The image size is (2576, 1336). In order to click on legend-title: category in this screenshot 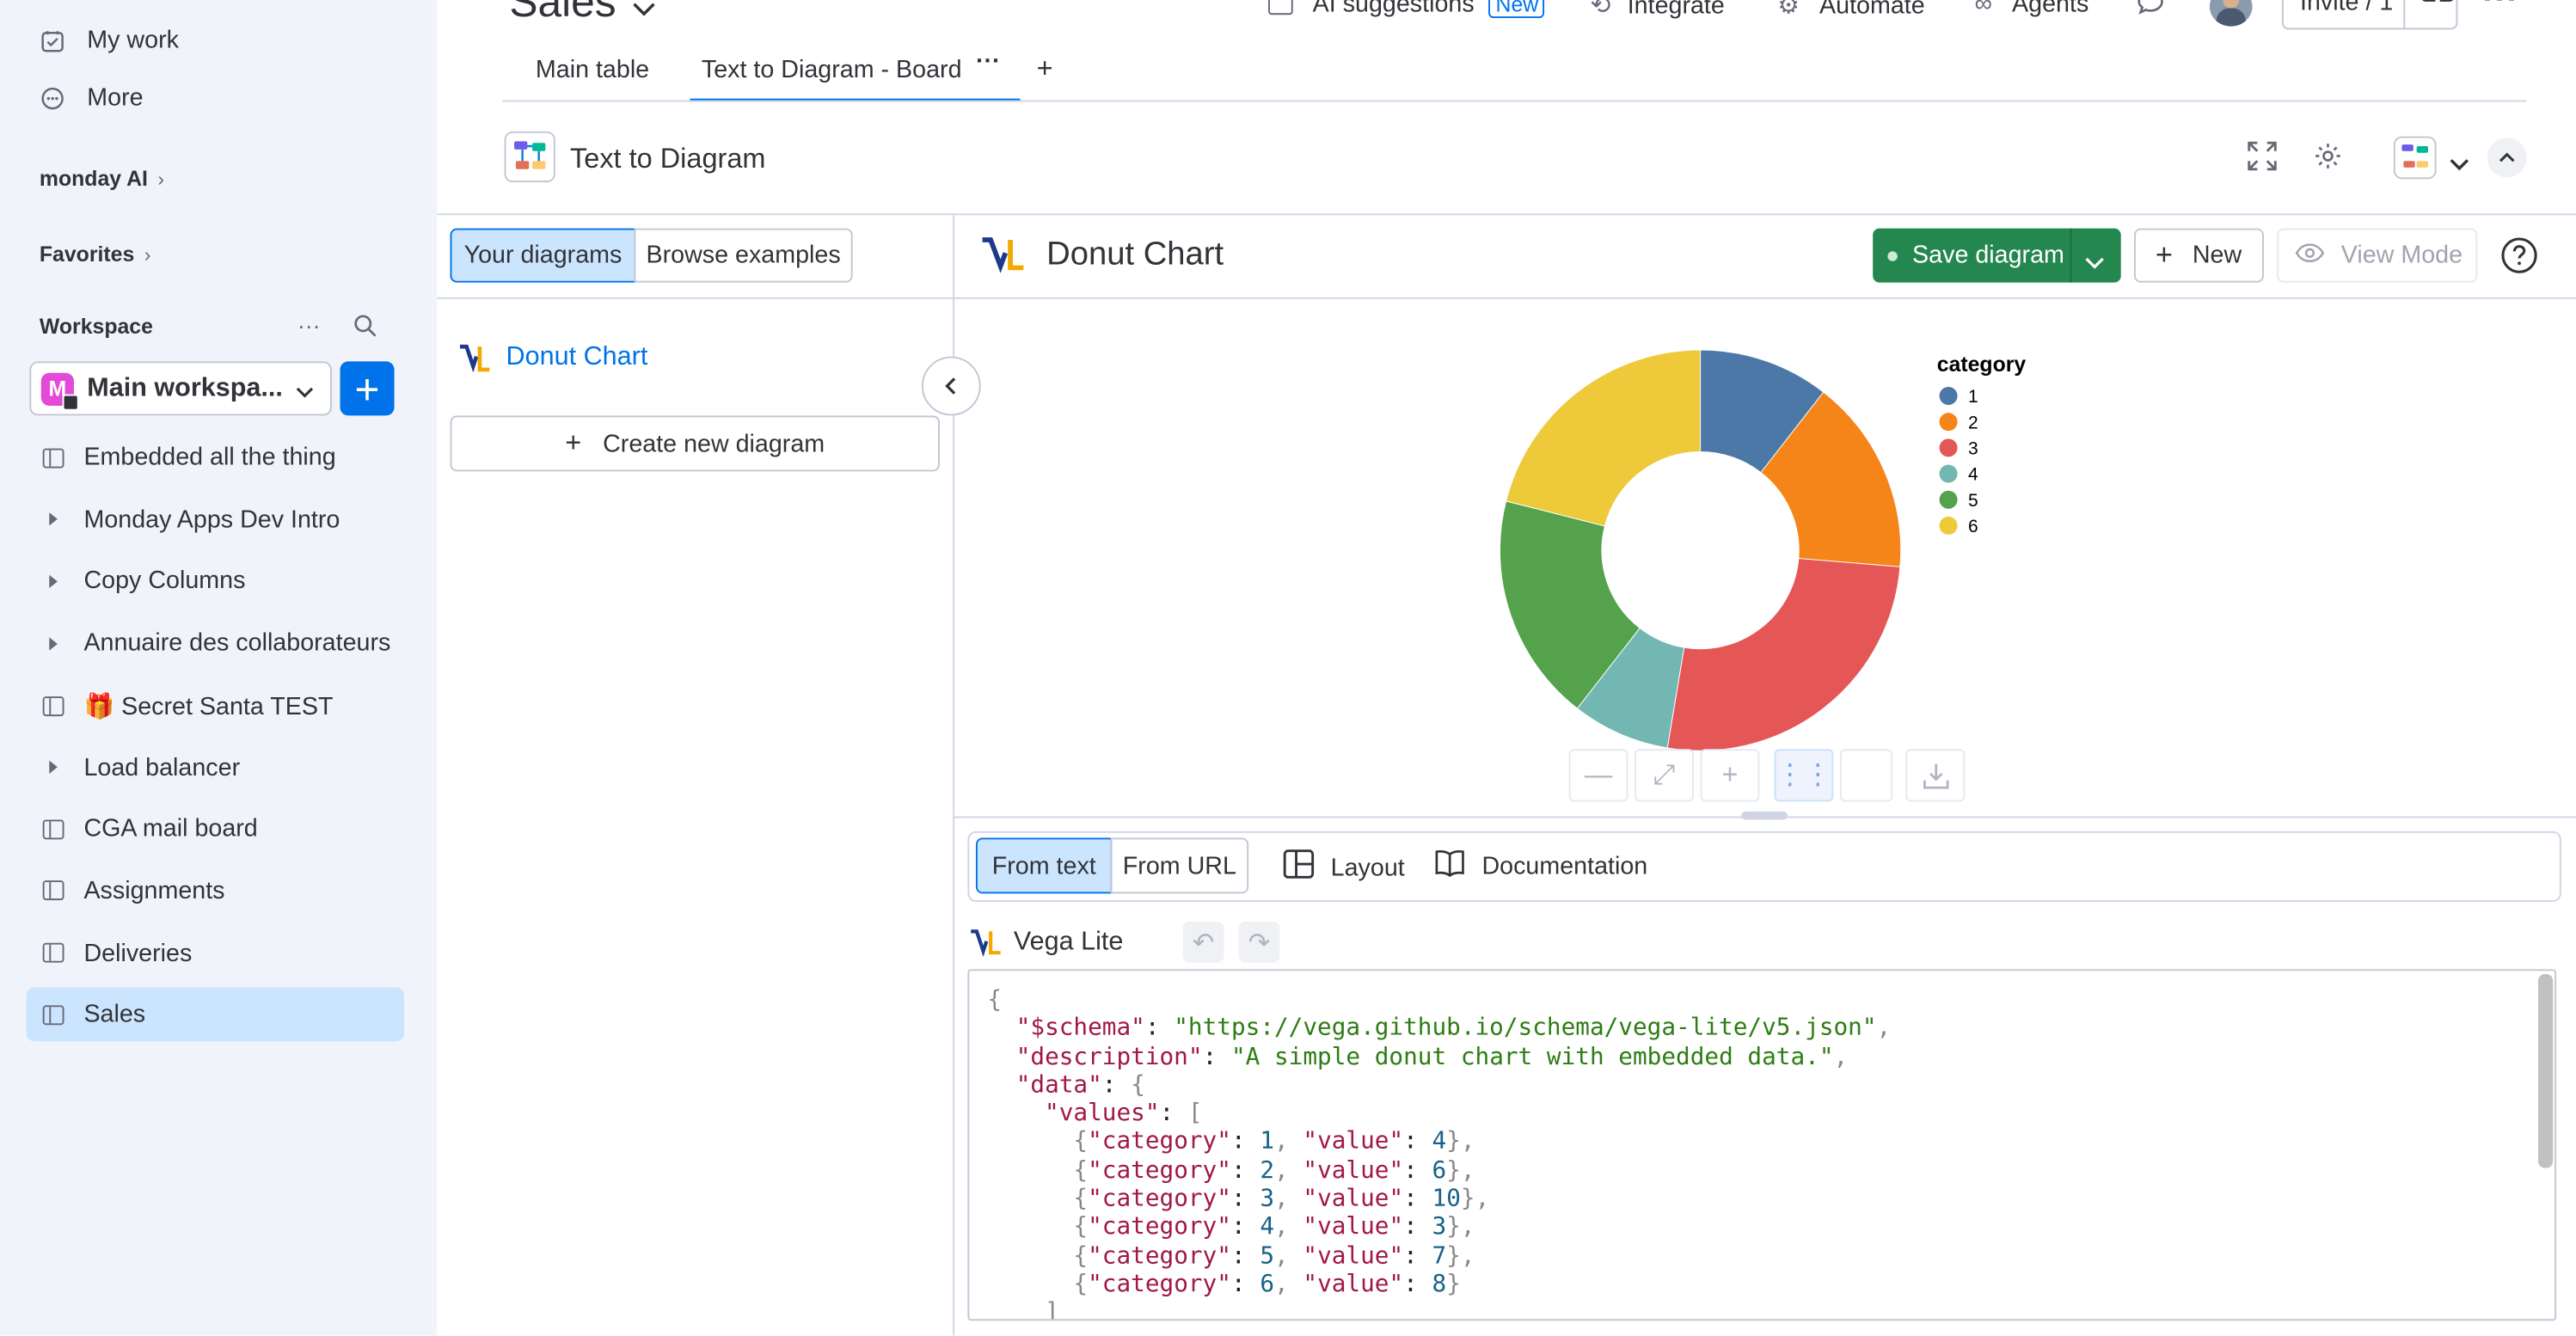, I will do `click(1982, 365)`.